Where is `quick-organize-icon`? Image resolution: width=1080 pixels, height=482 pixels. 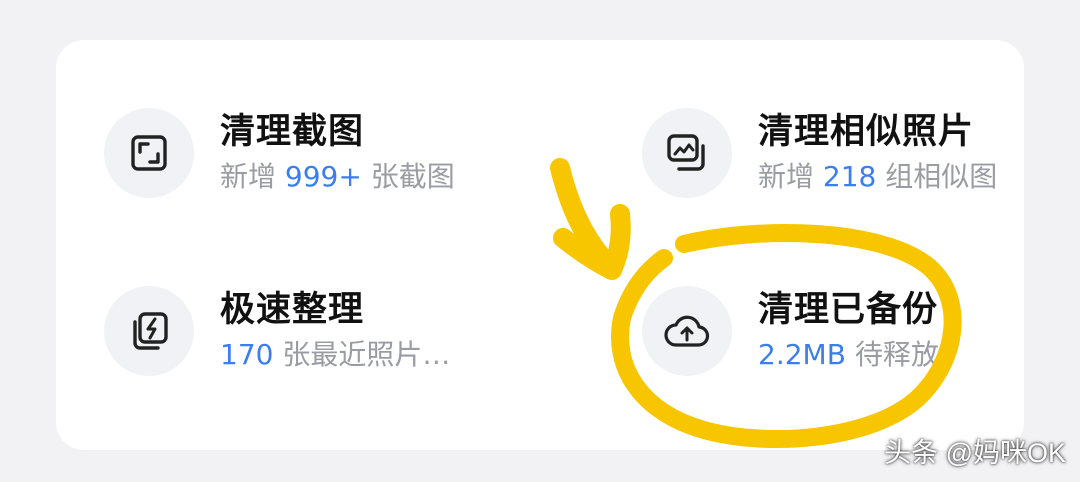 quick-organize-icon is located at coordinates (149, 331).